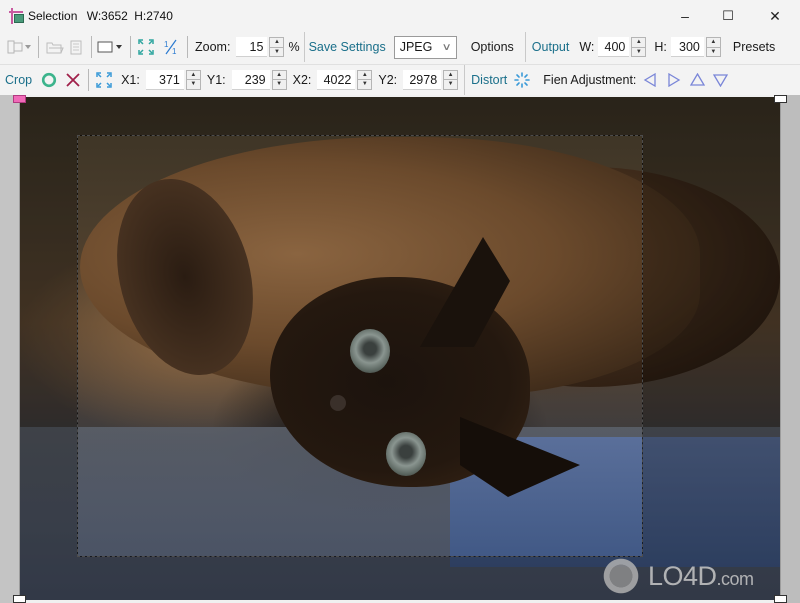  I want to click on y1-spin-arrows: ▲ ▼, so click(279, 79).